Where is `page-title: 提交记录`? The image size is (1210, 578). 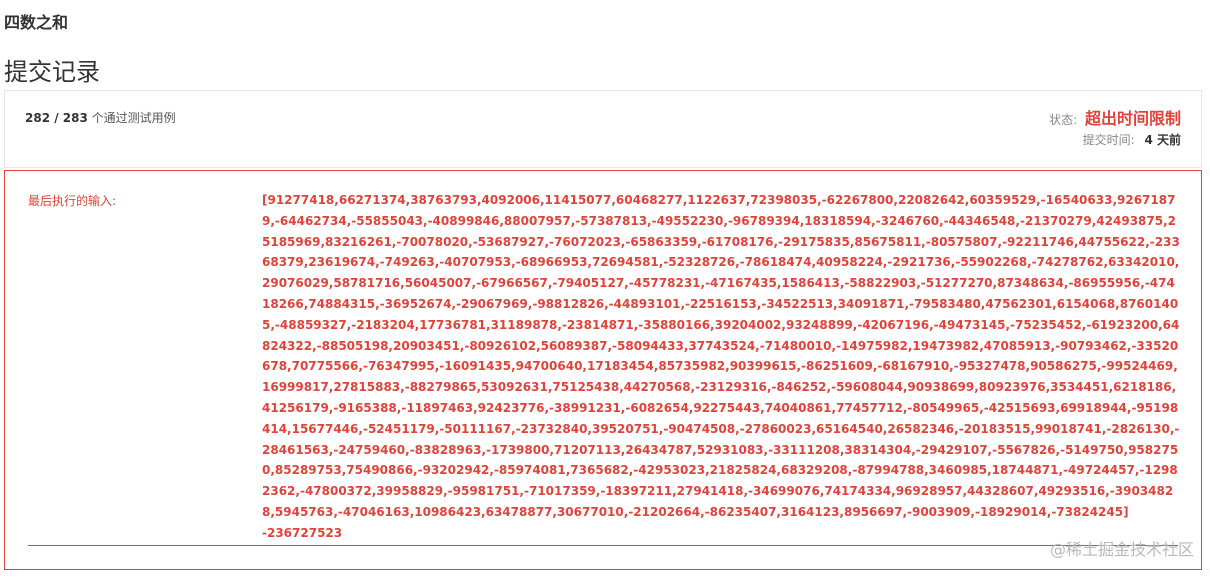 page-title: 提交记录 is located at coordinates (52, 72).